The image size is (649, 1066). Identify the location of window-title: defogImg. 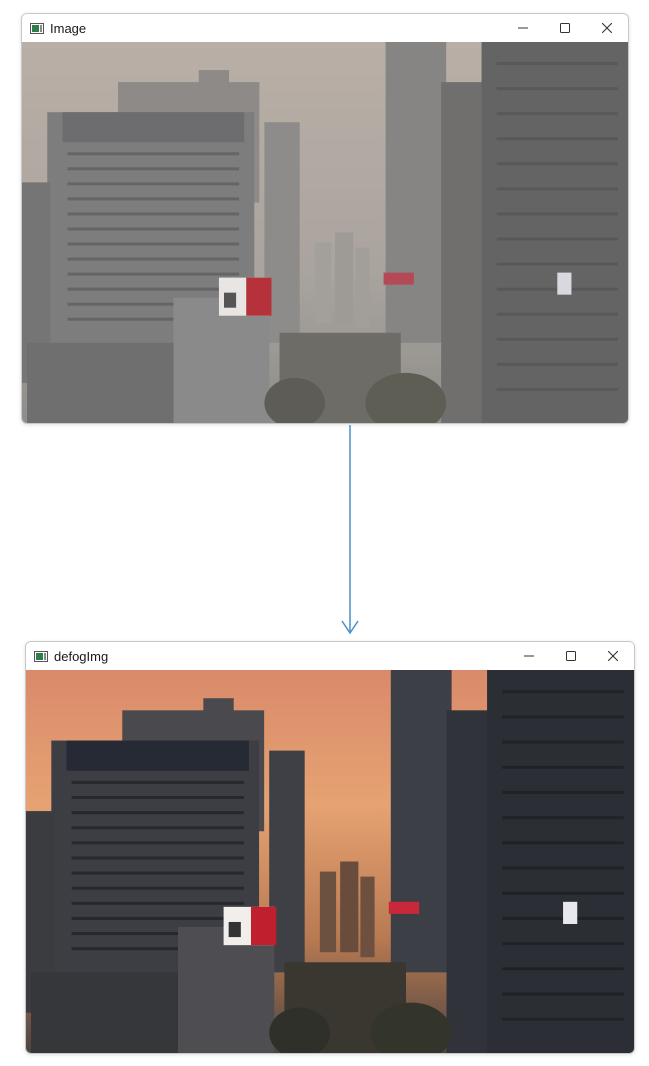
(81, 656).